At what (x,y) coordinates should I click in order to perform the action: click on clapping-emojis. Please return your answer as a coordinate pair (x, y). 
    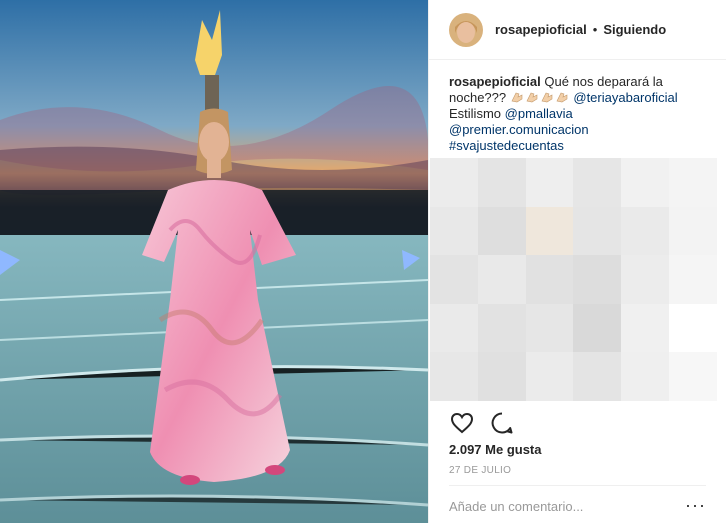
    Looking at the image, I should click on (542, 97).